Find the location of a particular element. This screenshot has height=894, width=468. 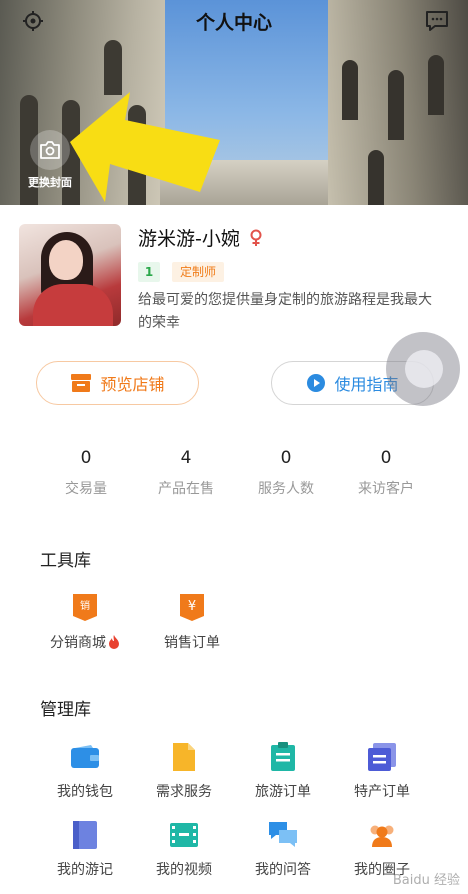

stat-transactions: 0 交易量 is located at coordinates (86, 473).